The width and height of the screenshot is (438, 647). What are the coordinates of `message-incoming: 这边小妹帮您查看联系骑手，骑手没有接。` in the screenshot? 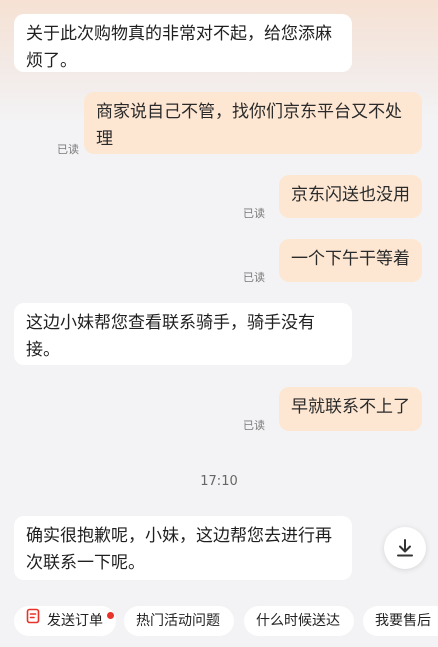 It's located at (183, 334).